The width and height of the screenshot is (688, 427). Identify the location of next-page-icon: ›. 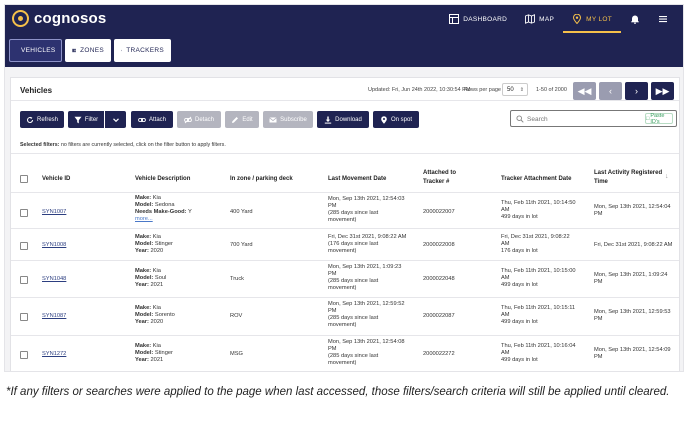
(636, 91).